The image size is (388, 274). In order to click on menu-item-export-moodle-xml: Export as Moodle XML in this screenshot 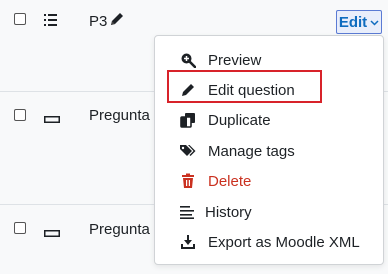, I will do `click(269, 242)`.